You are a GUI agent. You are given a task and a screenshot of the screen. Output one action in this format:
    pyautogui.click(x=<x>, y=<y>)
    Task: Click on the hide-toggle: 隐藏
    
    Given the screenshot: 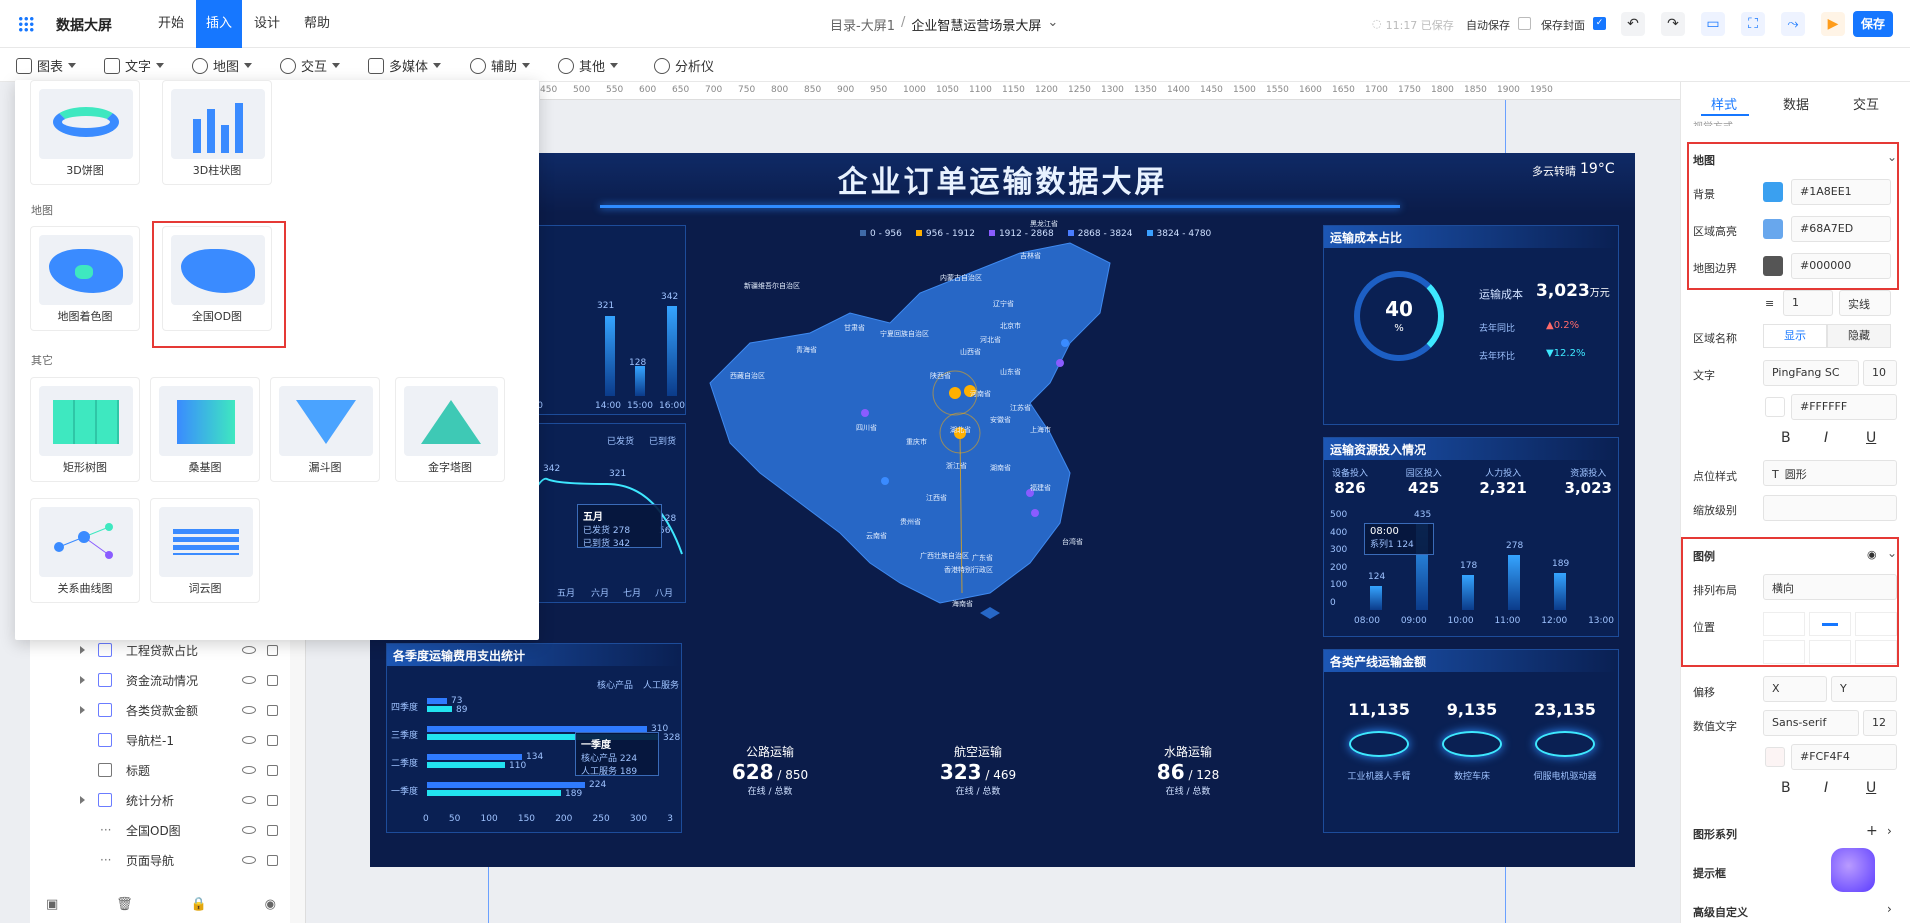 What is the action you would take?
    pyautogui.click(x=1859, y=336)
    